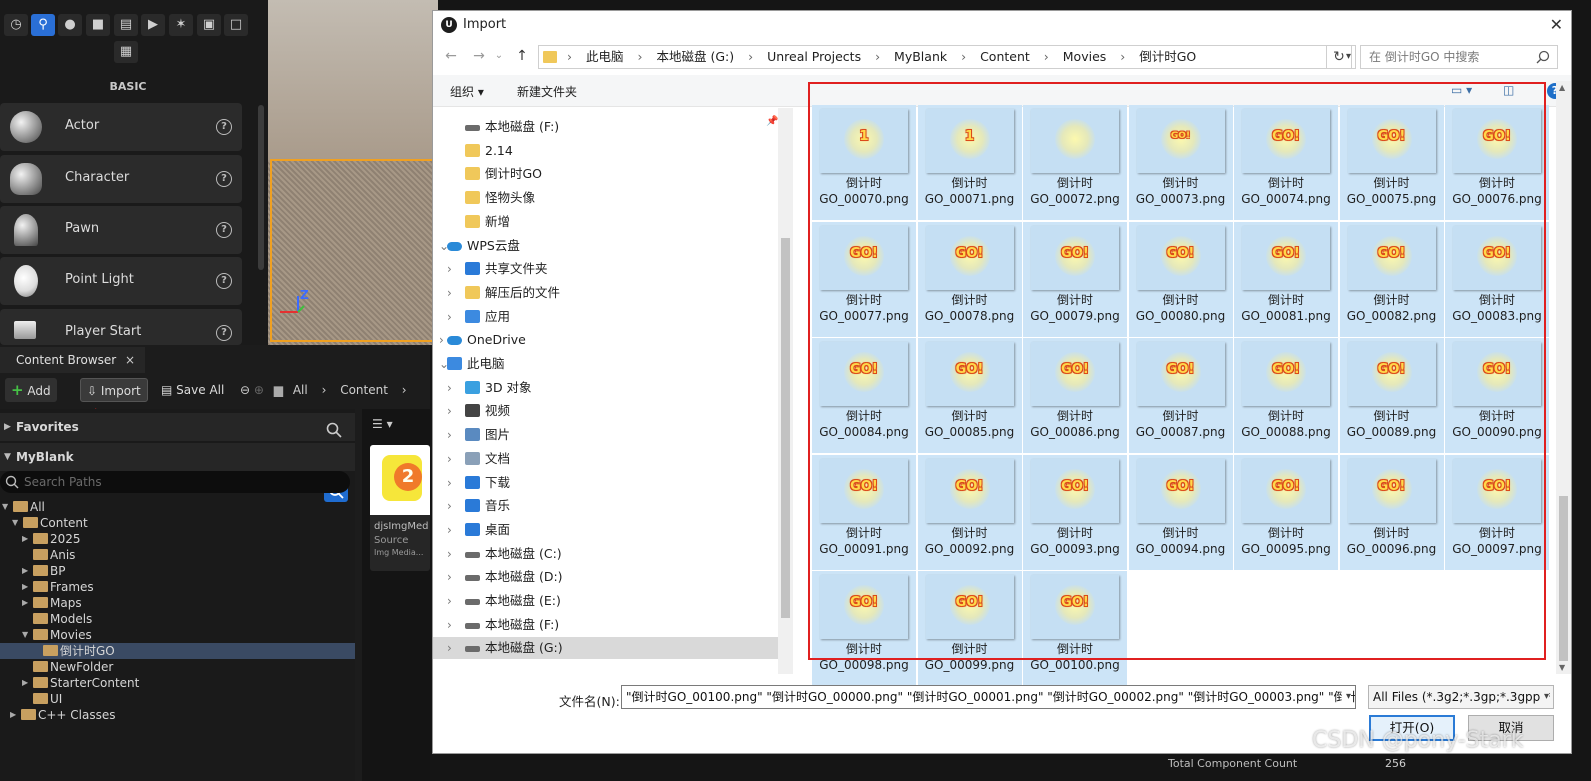  Describe the element at coordinates (969, 395) in the screenshot. I see `file-item: GO! 倒计时 GO_00085.png` at that location.